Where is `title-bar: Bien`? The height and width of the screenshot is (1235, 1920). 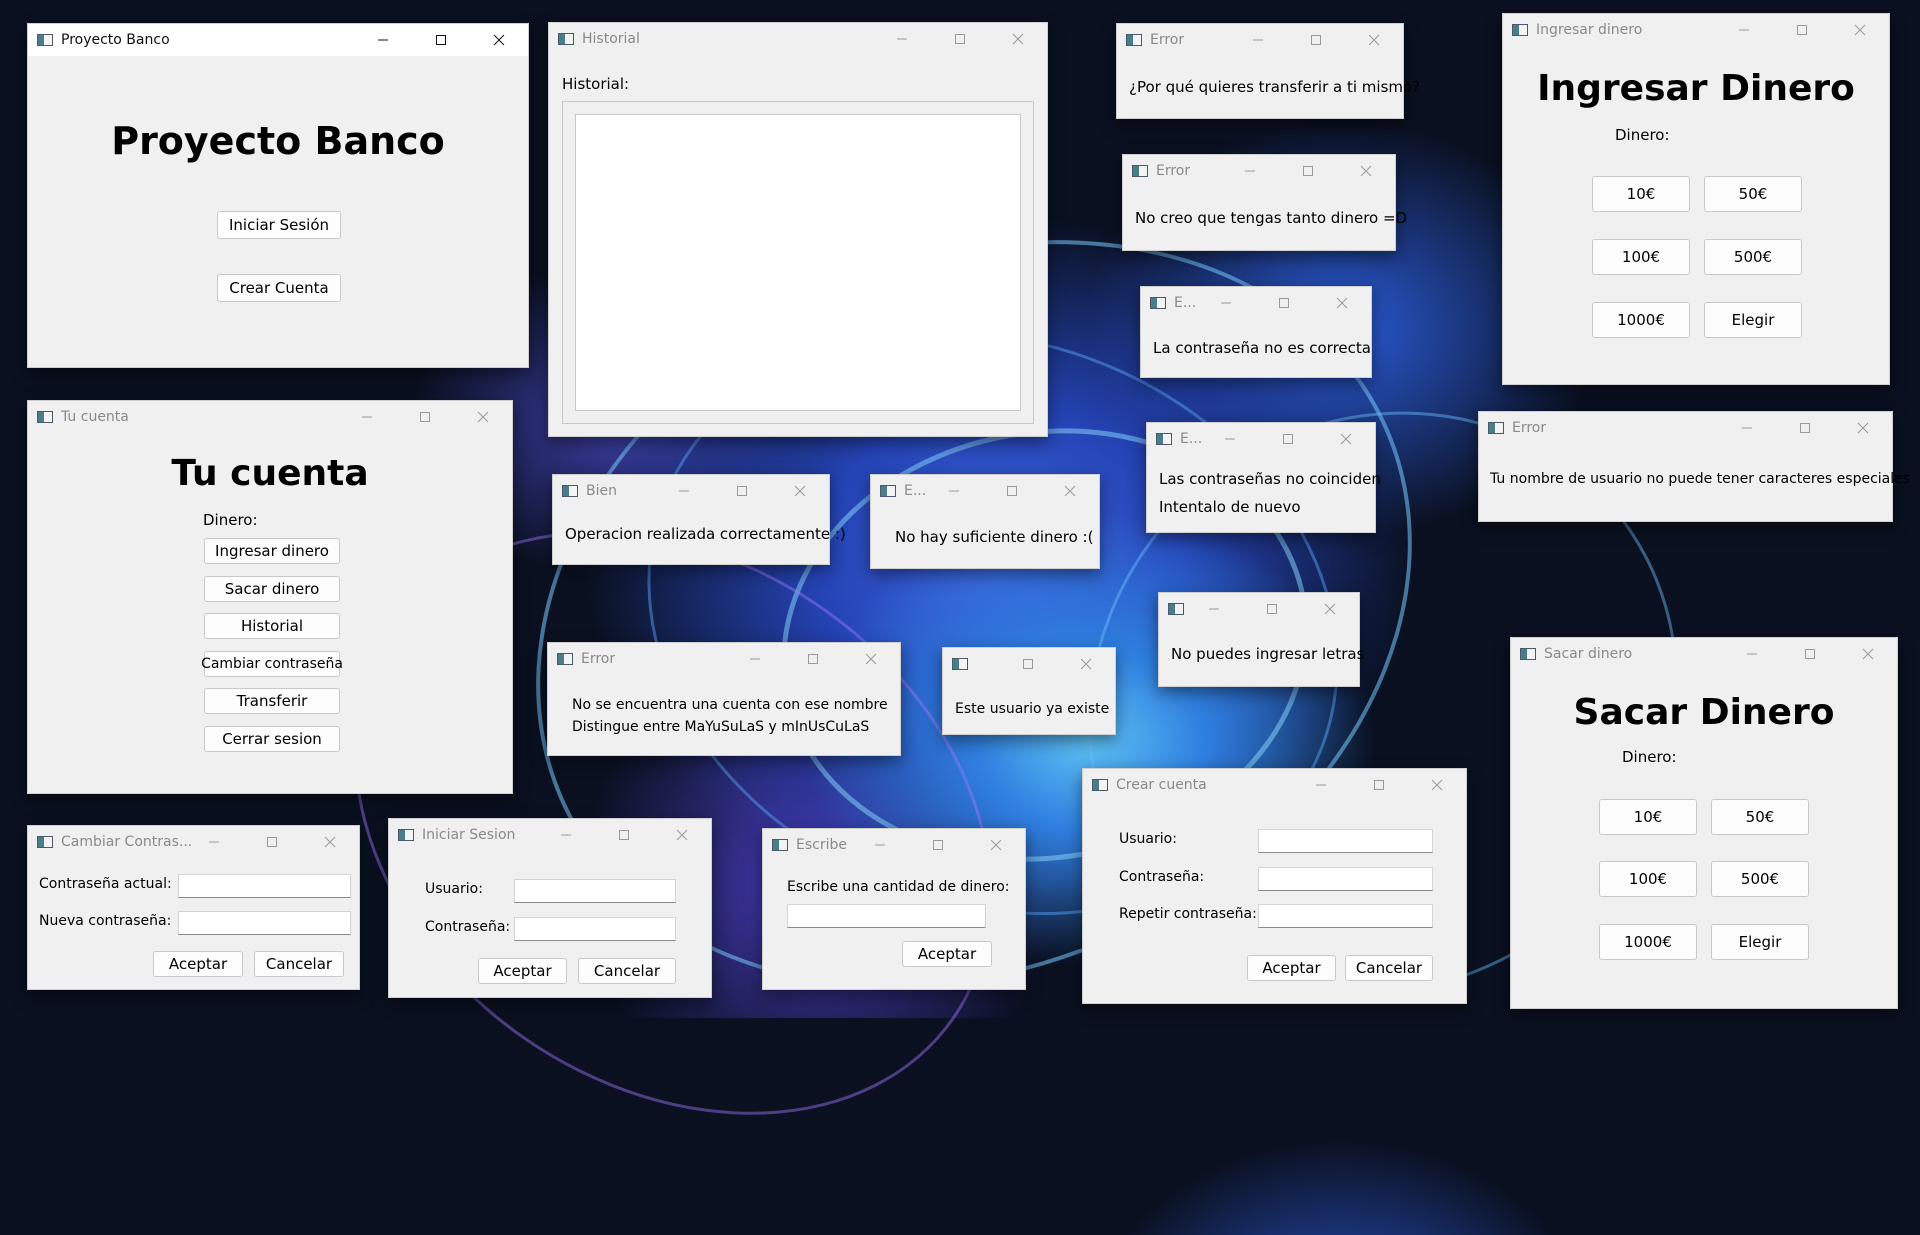 title-bar: Bien is located at coordinates (691, 491).